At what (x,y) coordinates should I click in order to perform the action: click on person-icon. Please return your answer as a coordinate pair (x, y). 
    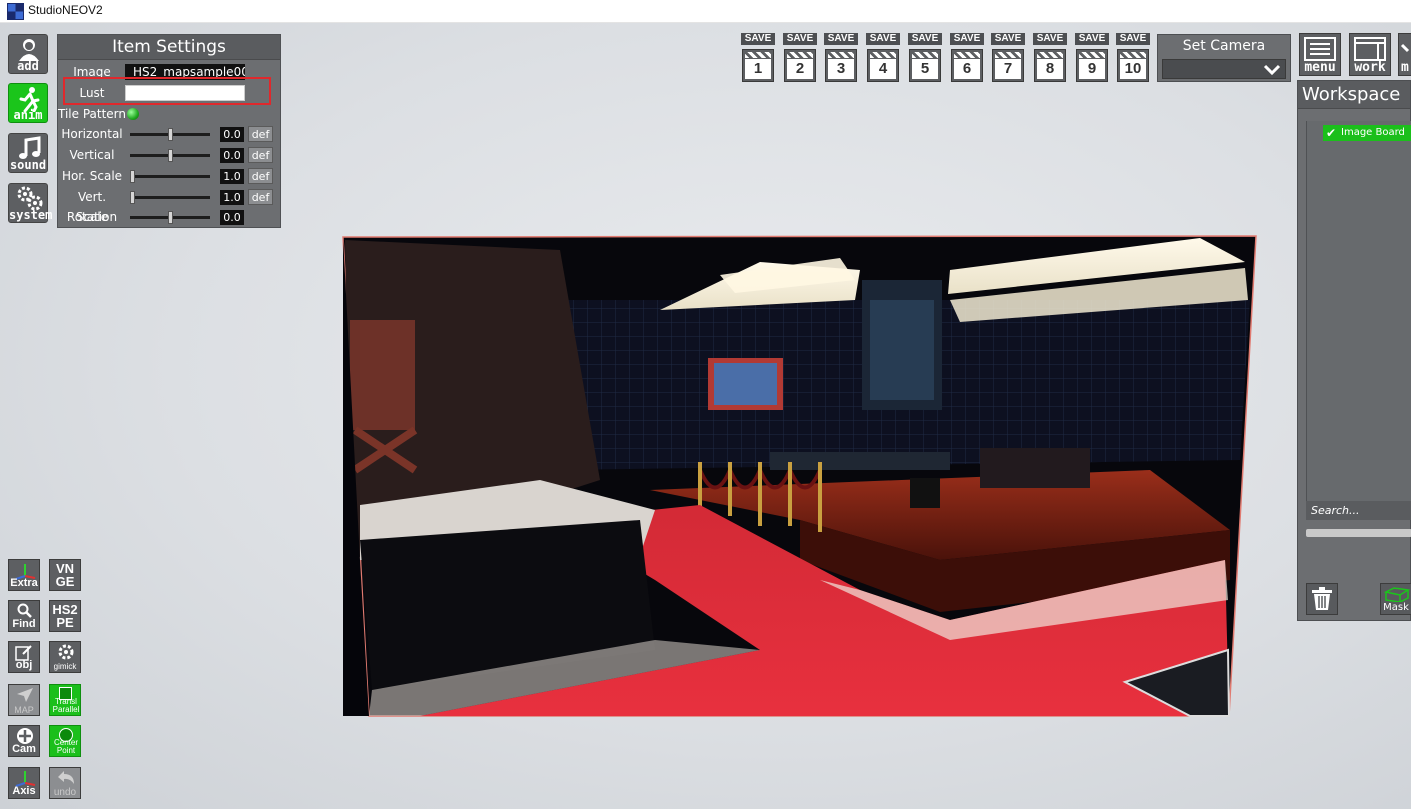
    Looking at the image, I should click on (29, 50).